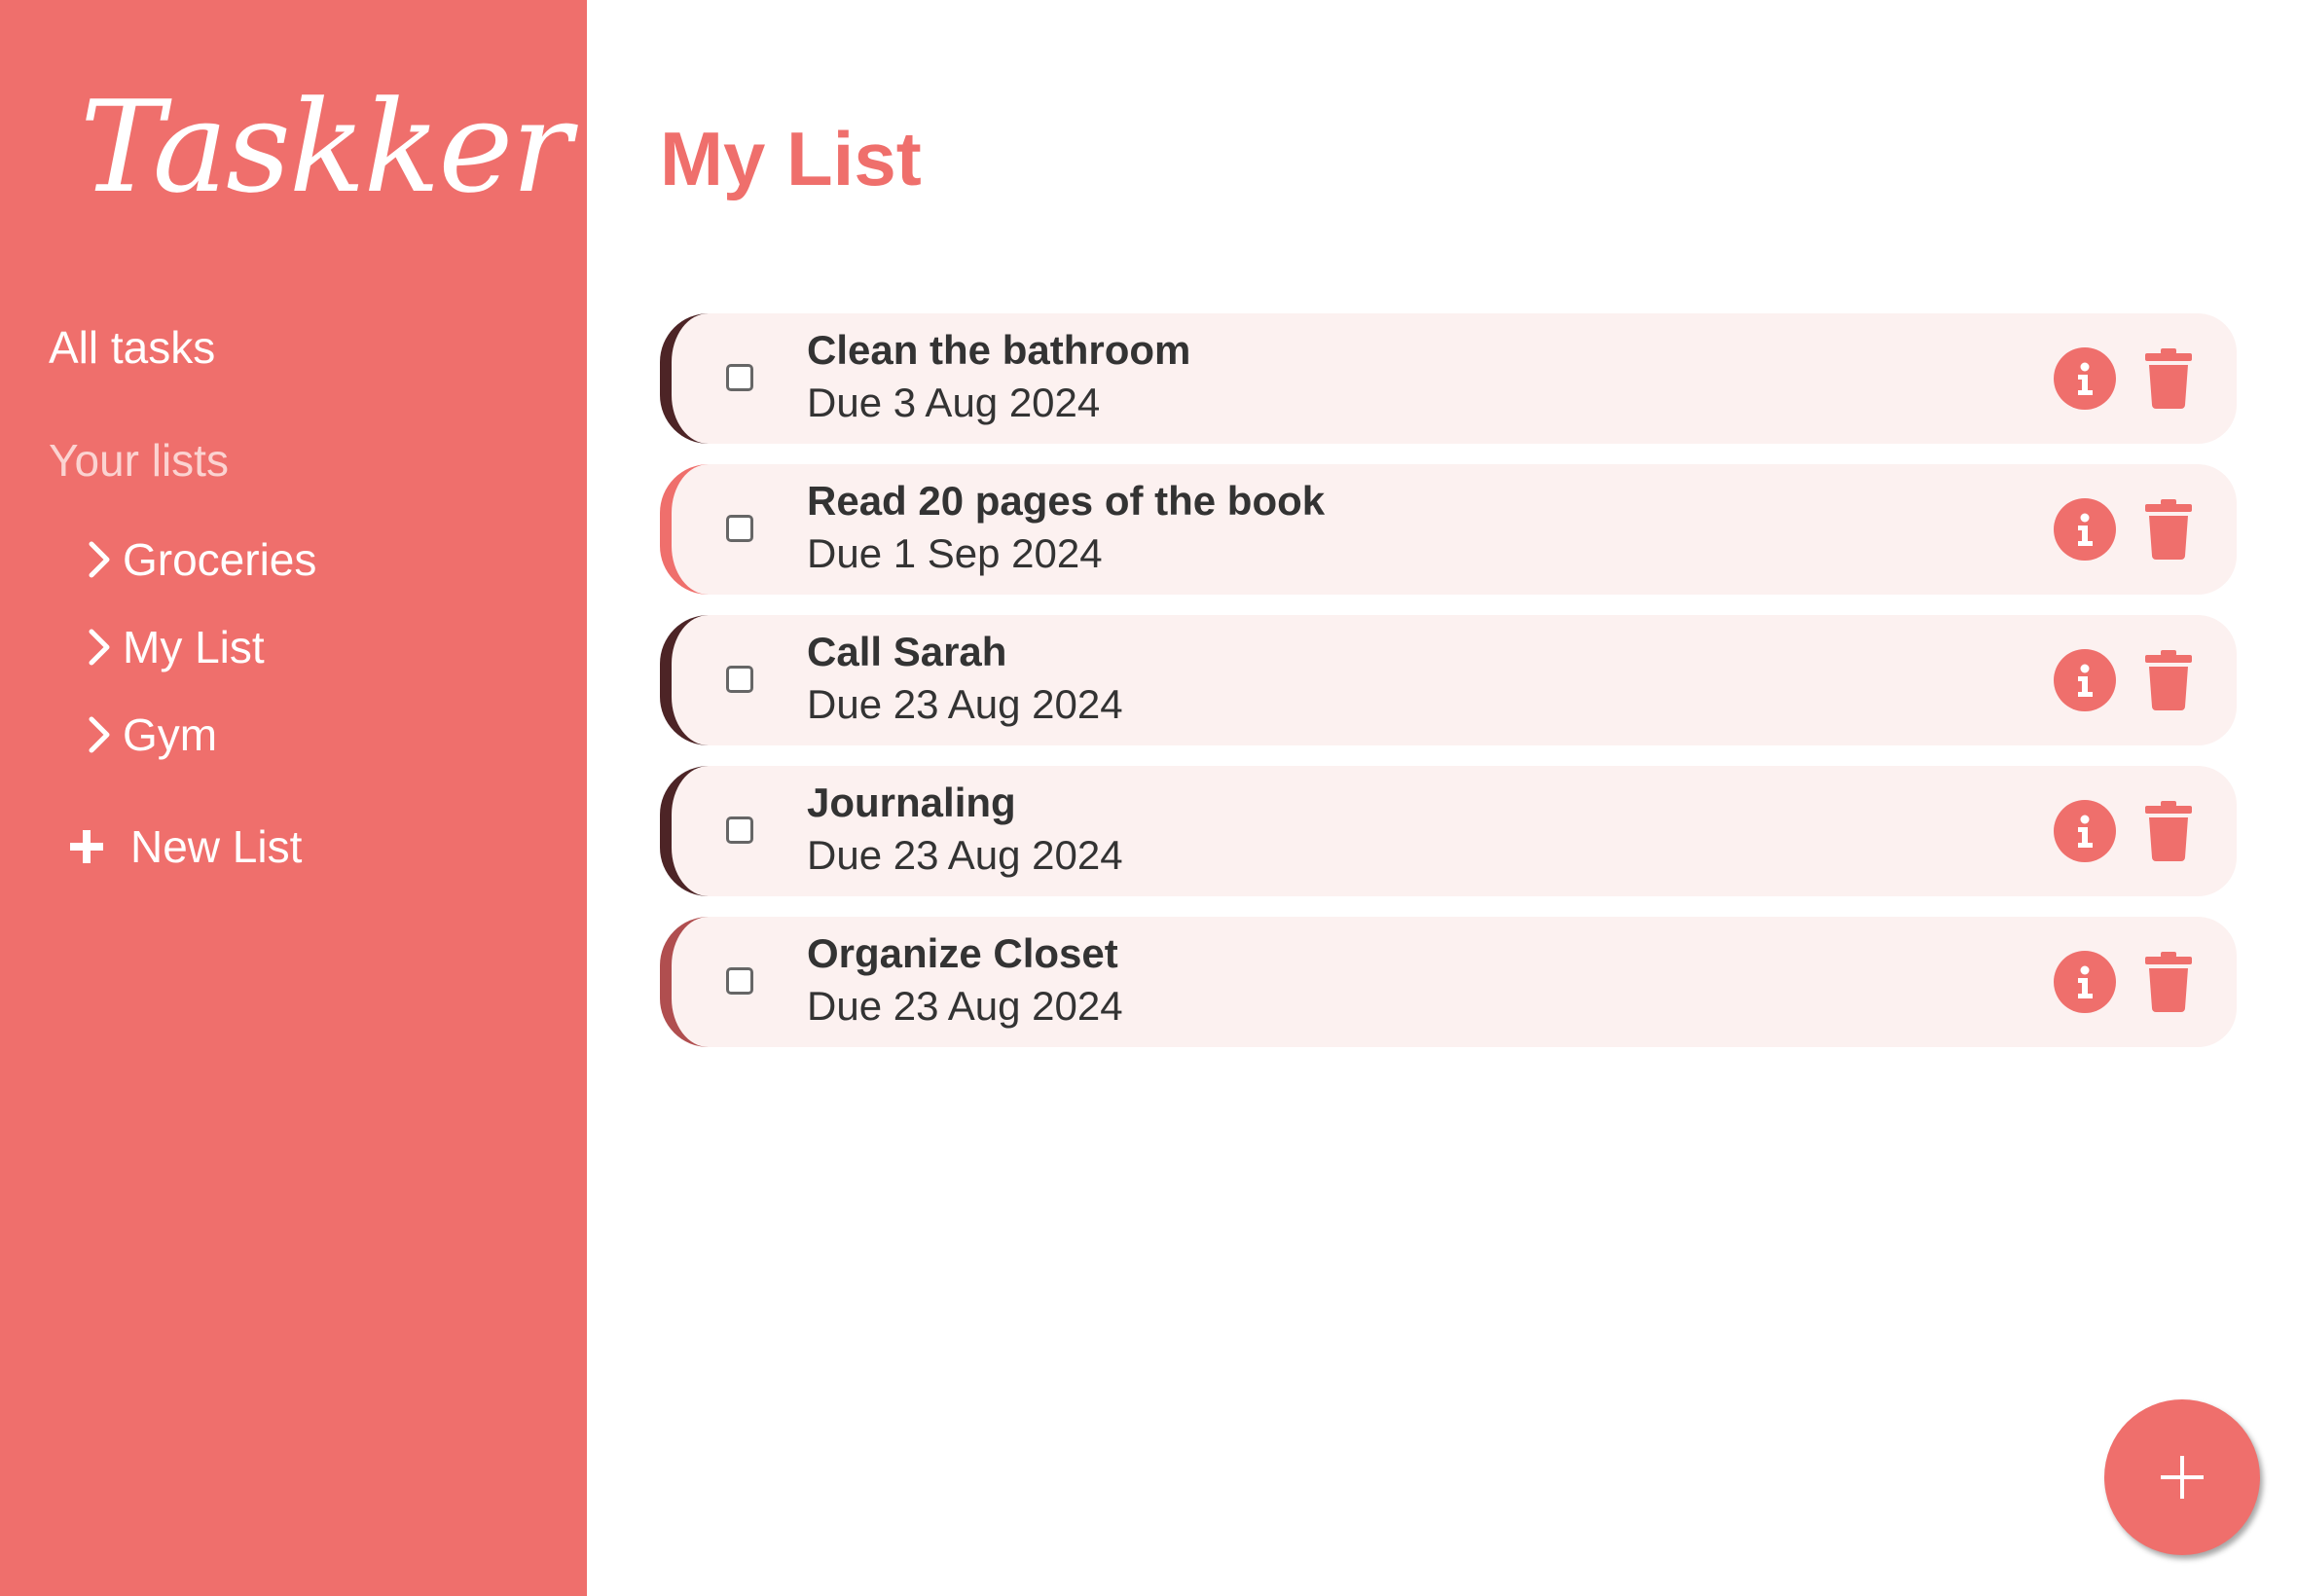  Describe the element at coordinates (1449, 831) in the screenshot. I see `task-item: Journaling Due 23 Aug 2024` at that location.